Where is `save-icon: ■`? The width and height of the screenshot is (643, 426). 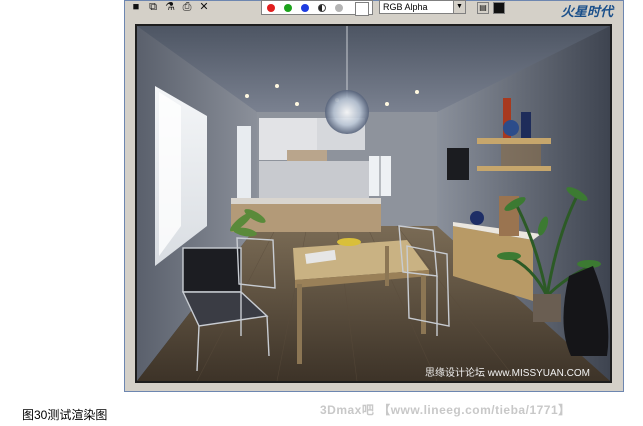
save-icon: ■ is located at coordinates (136, 7).